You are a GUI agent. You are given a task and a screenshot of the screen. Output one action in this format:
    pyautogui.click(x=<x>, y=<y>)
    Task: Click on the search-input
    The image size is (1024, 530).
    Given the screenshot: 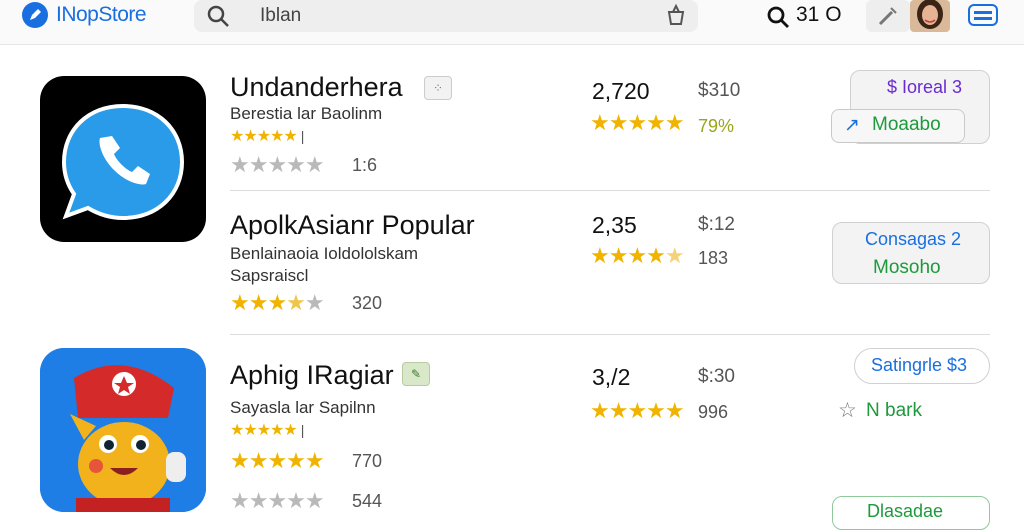 What is the action you would take?
    pyautogui.click(x=450, y=16)
    